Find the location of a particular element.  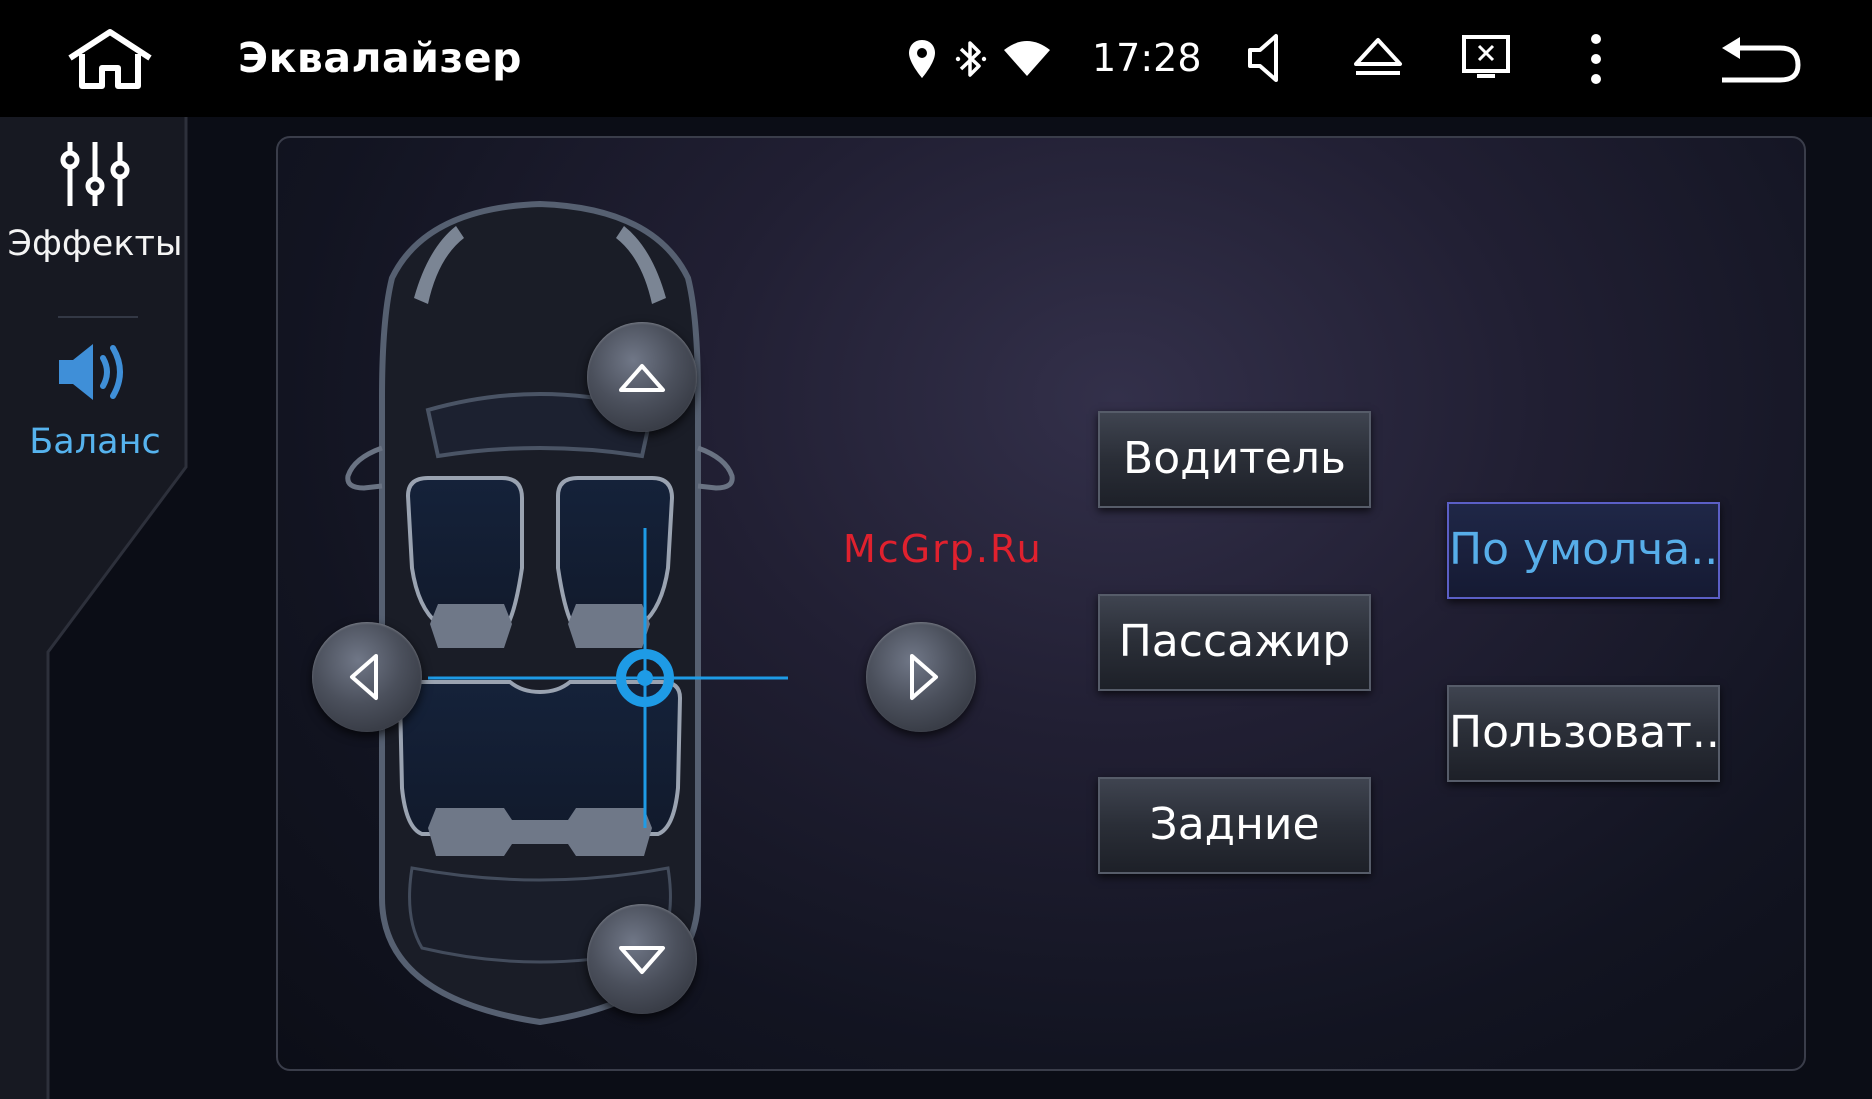

bluetooth-icon is located at coordinates (971, 59).